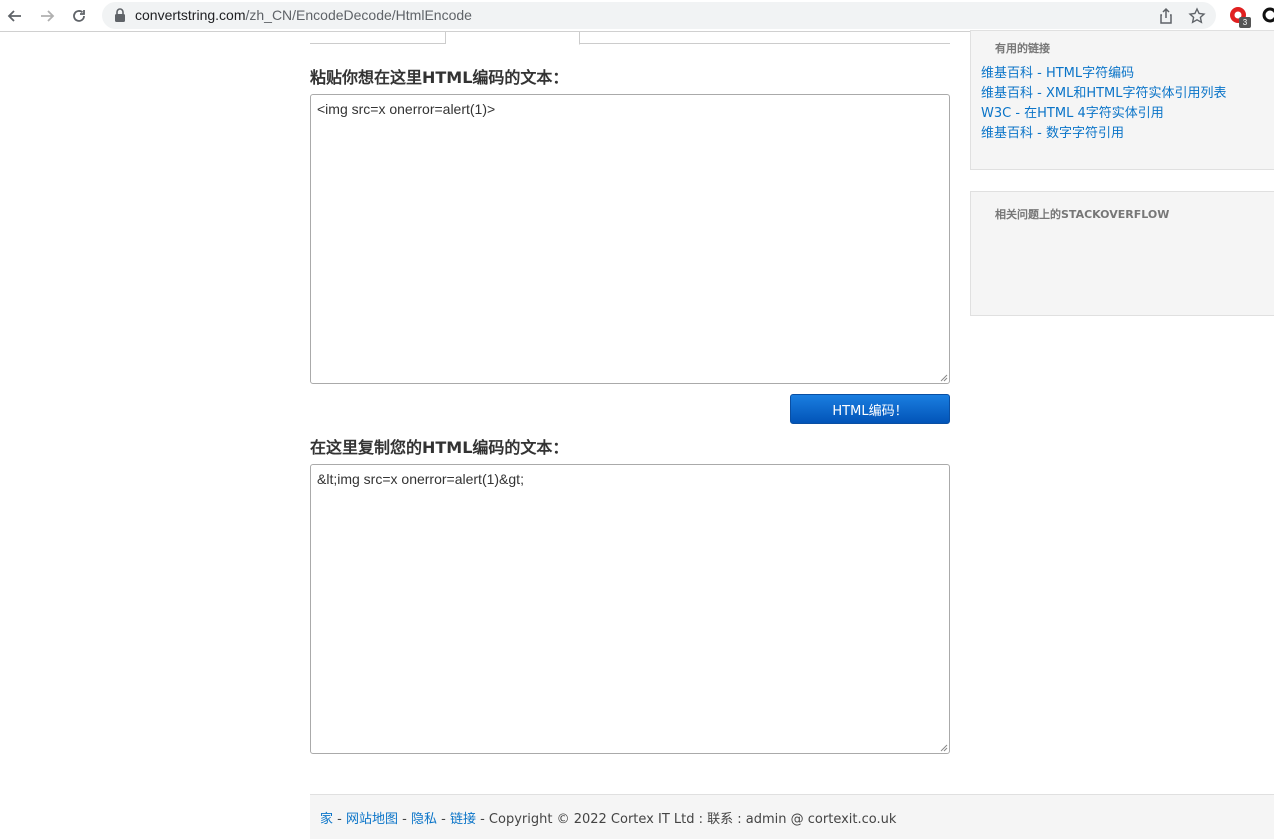  I want to click on reload-button, so click(79, 16).